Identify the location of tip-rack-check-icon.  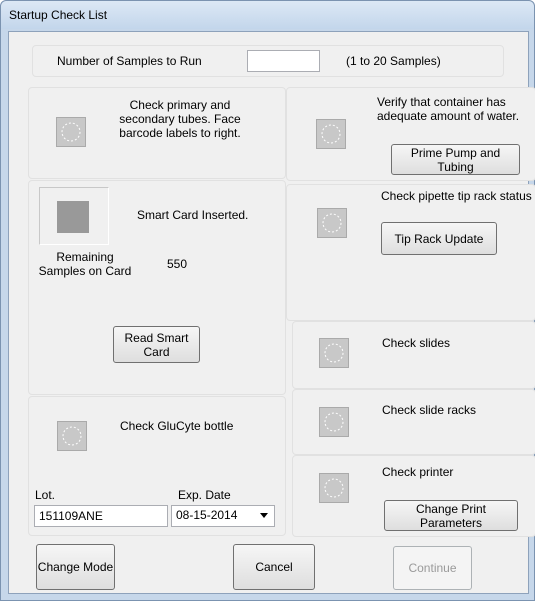
(332, 223).